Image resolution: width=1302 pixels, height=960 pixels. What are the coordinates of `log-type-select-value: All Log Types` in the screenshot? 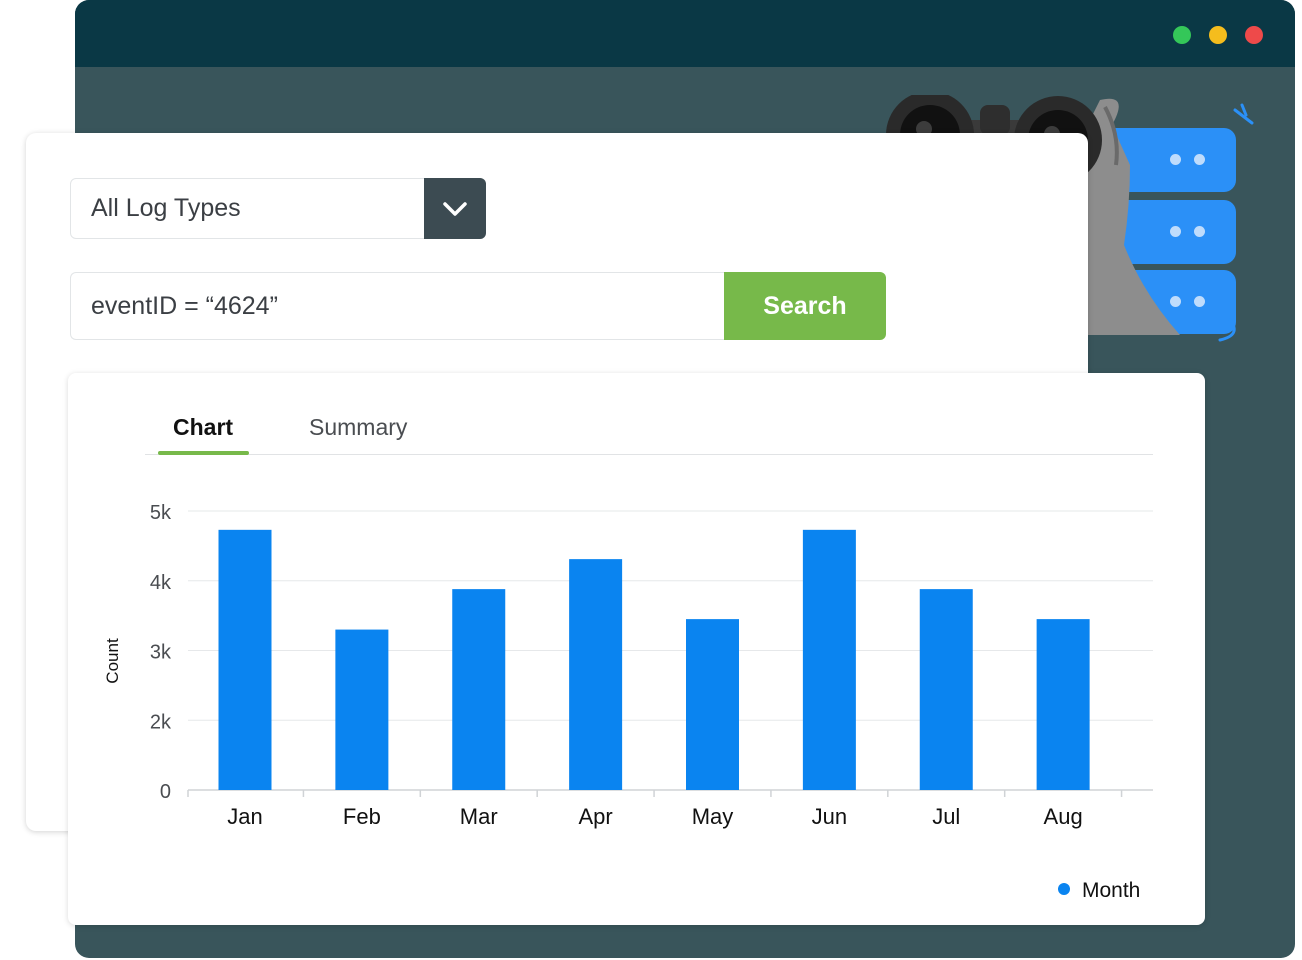 It's located at (166, 208).